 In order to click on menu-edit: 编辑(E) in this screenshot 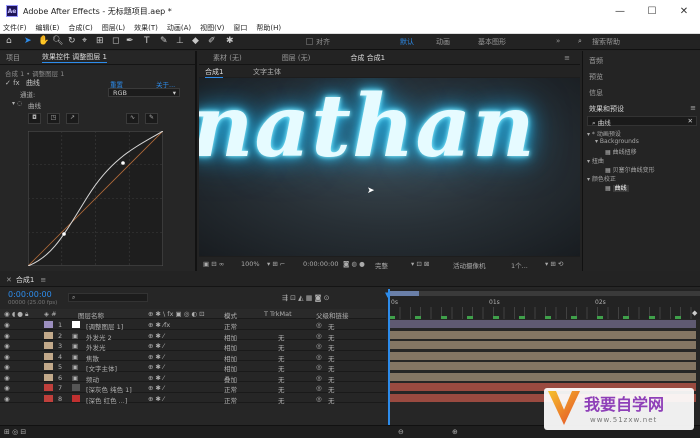, I will do `click(48, 28)`.